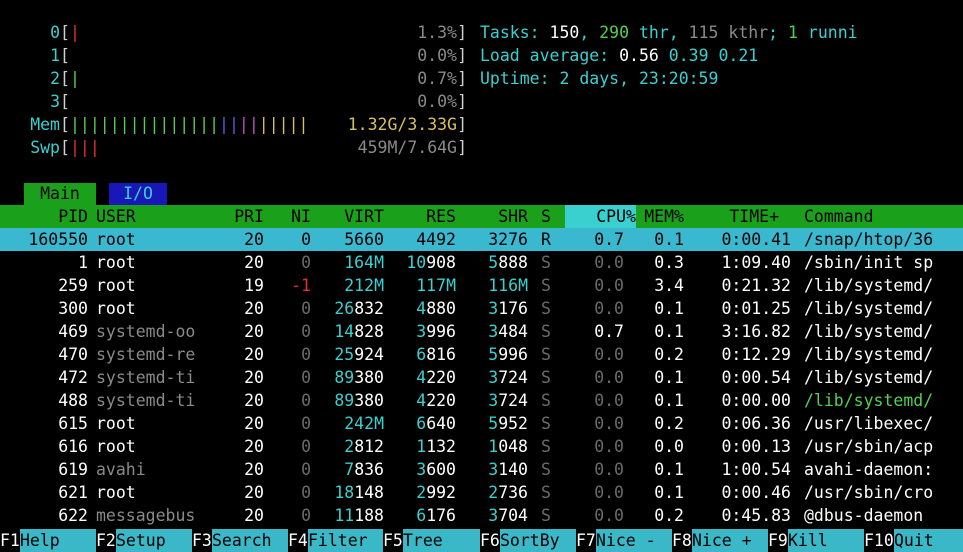 The height and width of the screenshot is (552, 963). I want to click on function-tree-button: Tree, so click(441, 540).